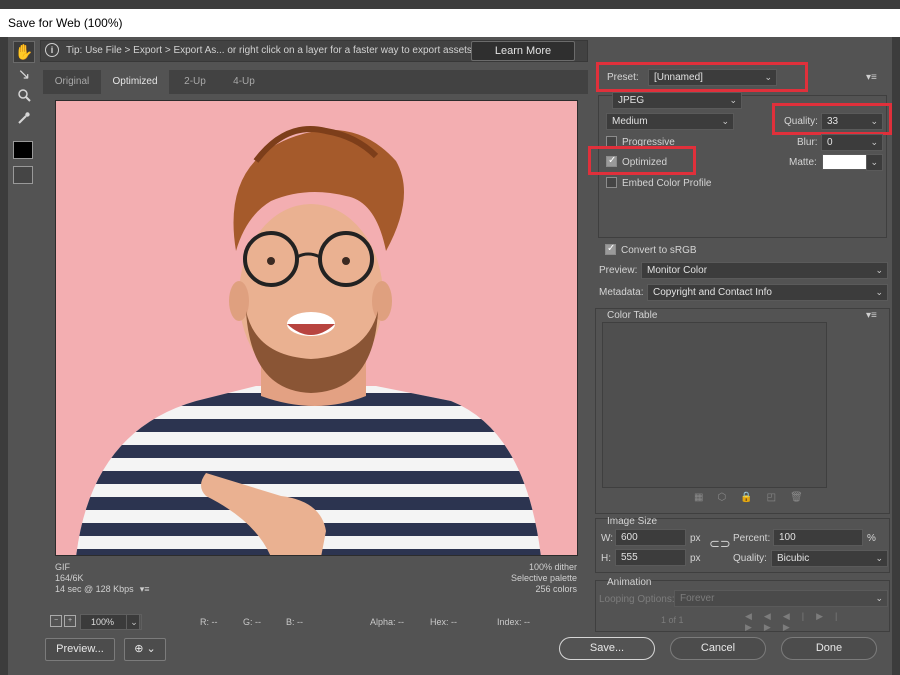 The image size is (900, 675). Describe the element at coordinates (764, 616) in the screenshot. I see `first-frame-icon: ◀◀` at that location.